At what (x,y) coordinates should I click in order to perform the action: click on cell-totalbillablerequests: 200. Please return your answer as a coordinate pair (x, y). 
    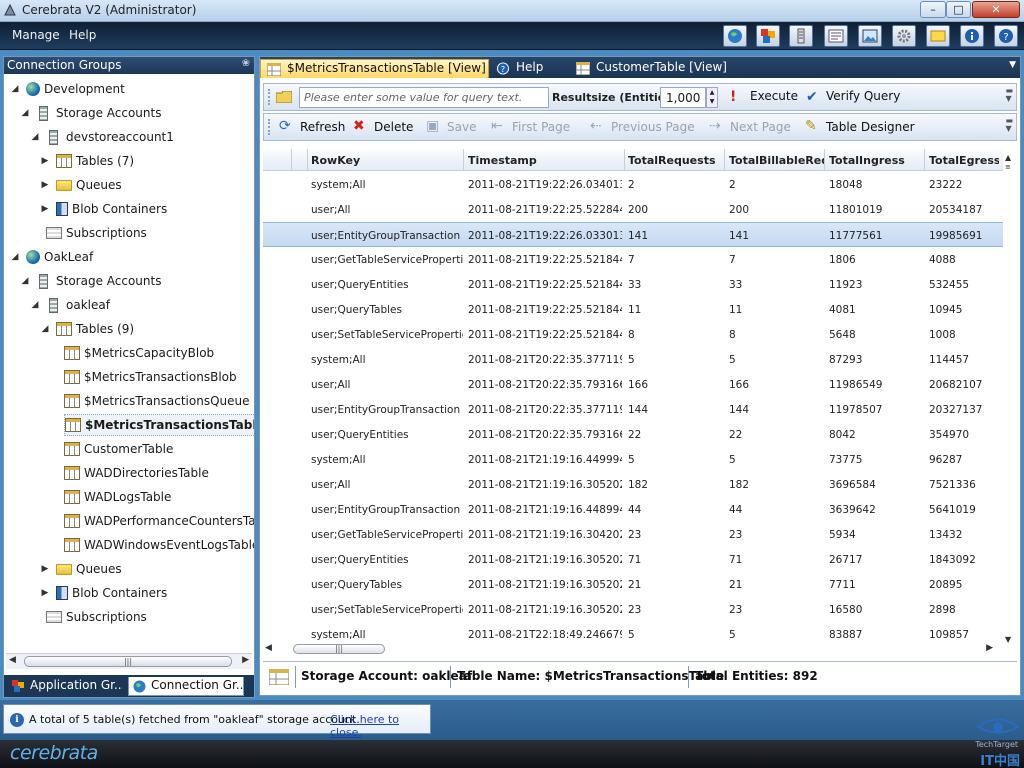
    Looking at the image, I should click on (776, 210).